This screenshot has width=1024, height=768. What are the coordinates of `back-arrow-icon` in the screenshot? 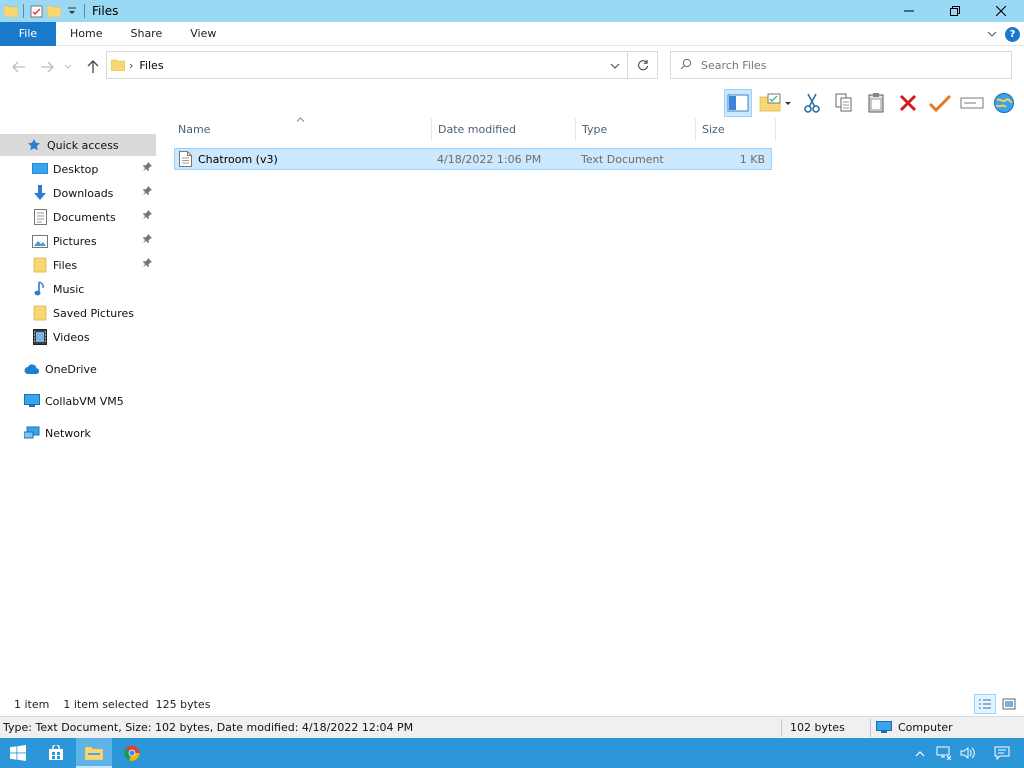 It's located at (18, 67).